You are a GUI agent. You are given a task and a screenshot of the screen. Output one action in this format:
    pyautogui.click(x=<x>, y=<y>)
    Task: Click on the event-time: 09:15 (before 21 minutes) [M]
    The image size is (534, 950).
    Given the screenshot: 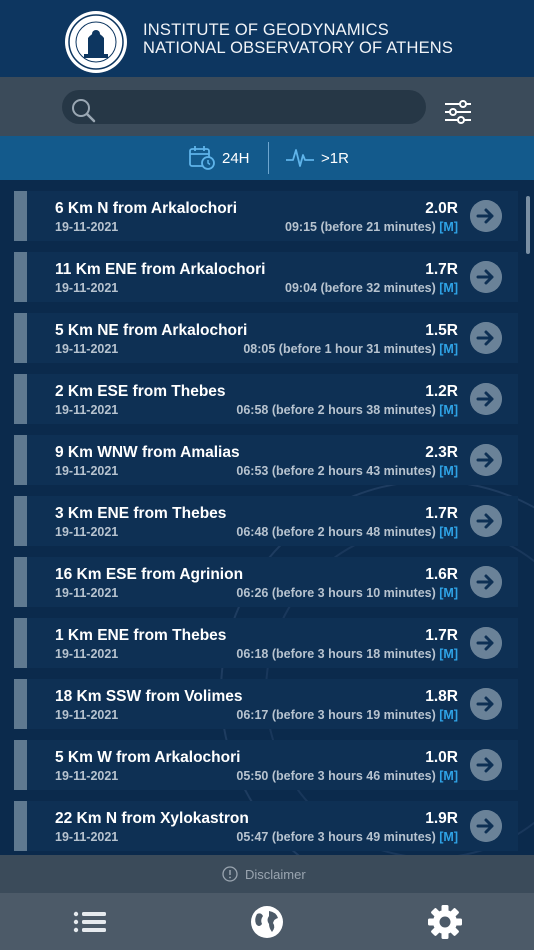 What is the action you would take?
    pyautogui.click(x=371, y=227)
    